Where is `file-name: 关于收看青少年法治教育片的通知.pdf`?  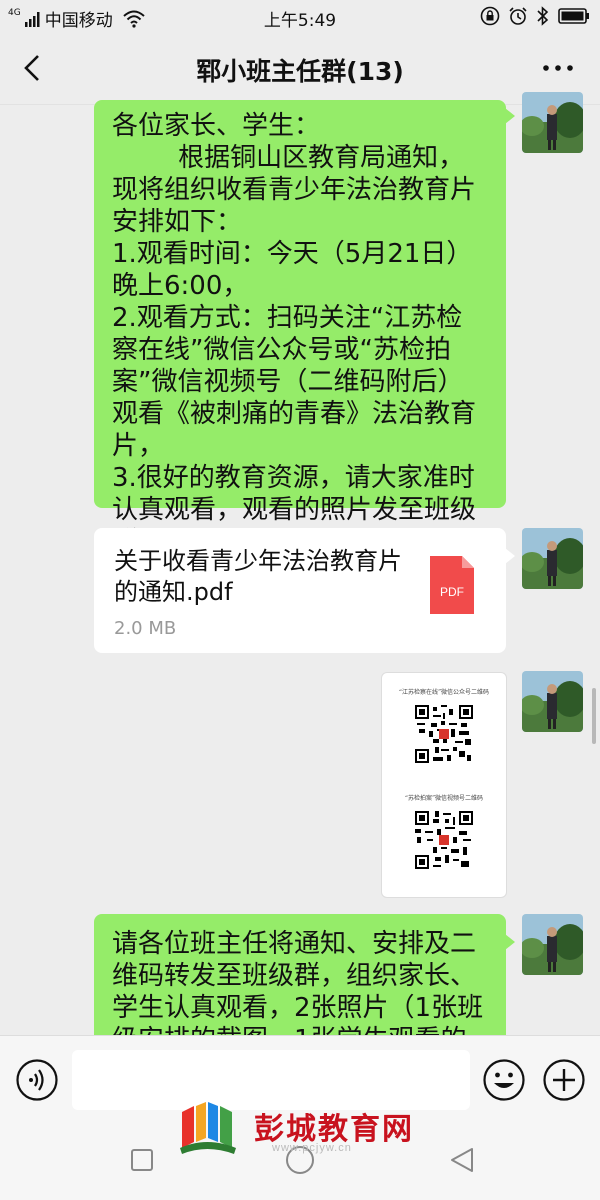 file-name: 关于收看青少年法治教育片的通知.pdf is located at coordinates (258, 576).